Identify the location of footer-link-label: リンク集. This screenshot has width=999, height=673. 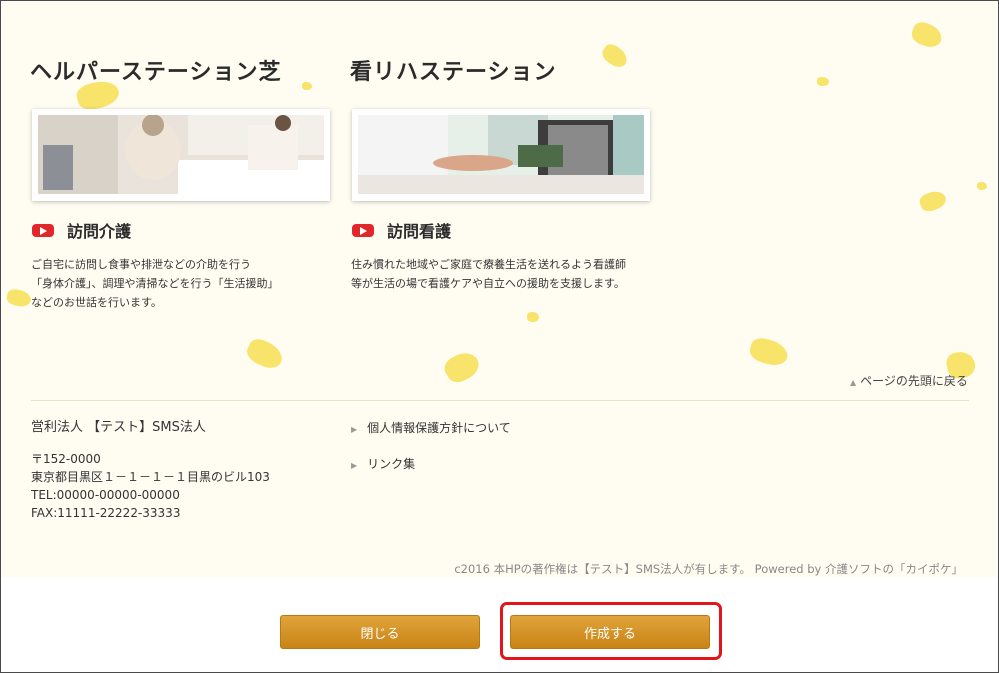
(391, 464).